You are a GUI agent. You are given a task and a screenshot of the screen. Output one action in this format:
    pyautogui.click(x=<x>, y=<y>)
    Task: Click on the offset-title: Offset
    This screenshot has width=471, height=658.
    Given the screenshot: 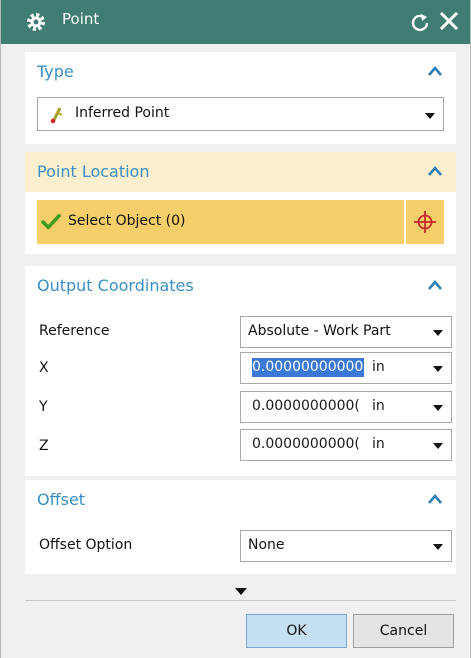 What is the action you would take?
    pyautogui.click(x=61, y=499)
    